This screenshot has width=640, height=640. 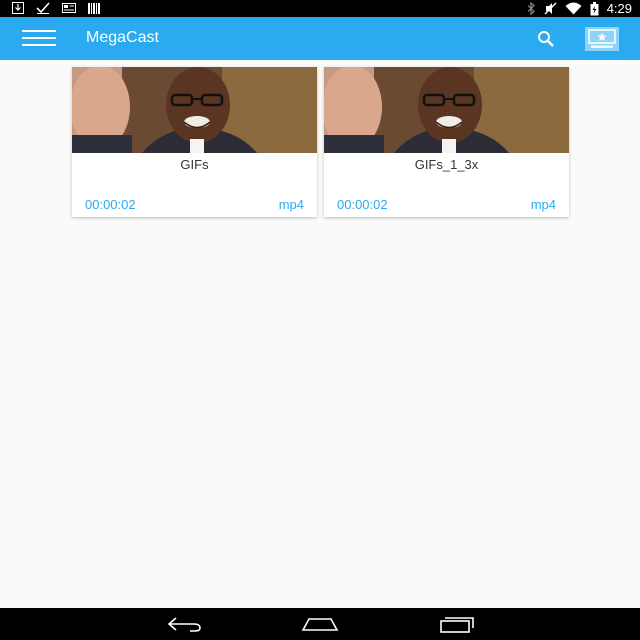 I want to click on search-icon, so click(x=546, y=39).